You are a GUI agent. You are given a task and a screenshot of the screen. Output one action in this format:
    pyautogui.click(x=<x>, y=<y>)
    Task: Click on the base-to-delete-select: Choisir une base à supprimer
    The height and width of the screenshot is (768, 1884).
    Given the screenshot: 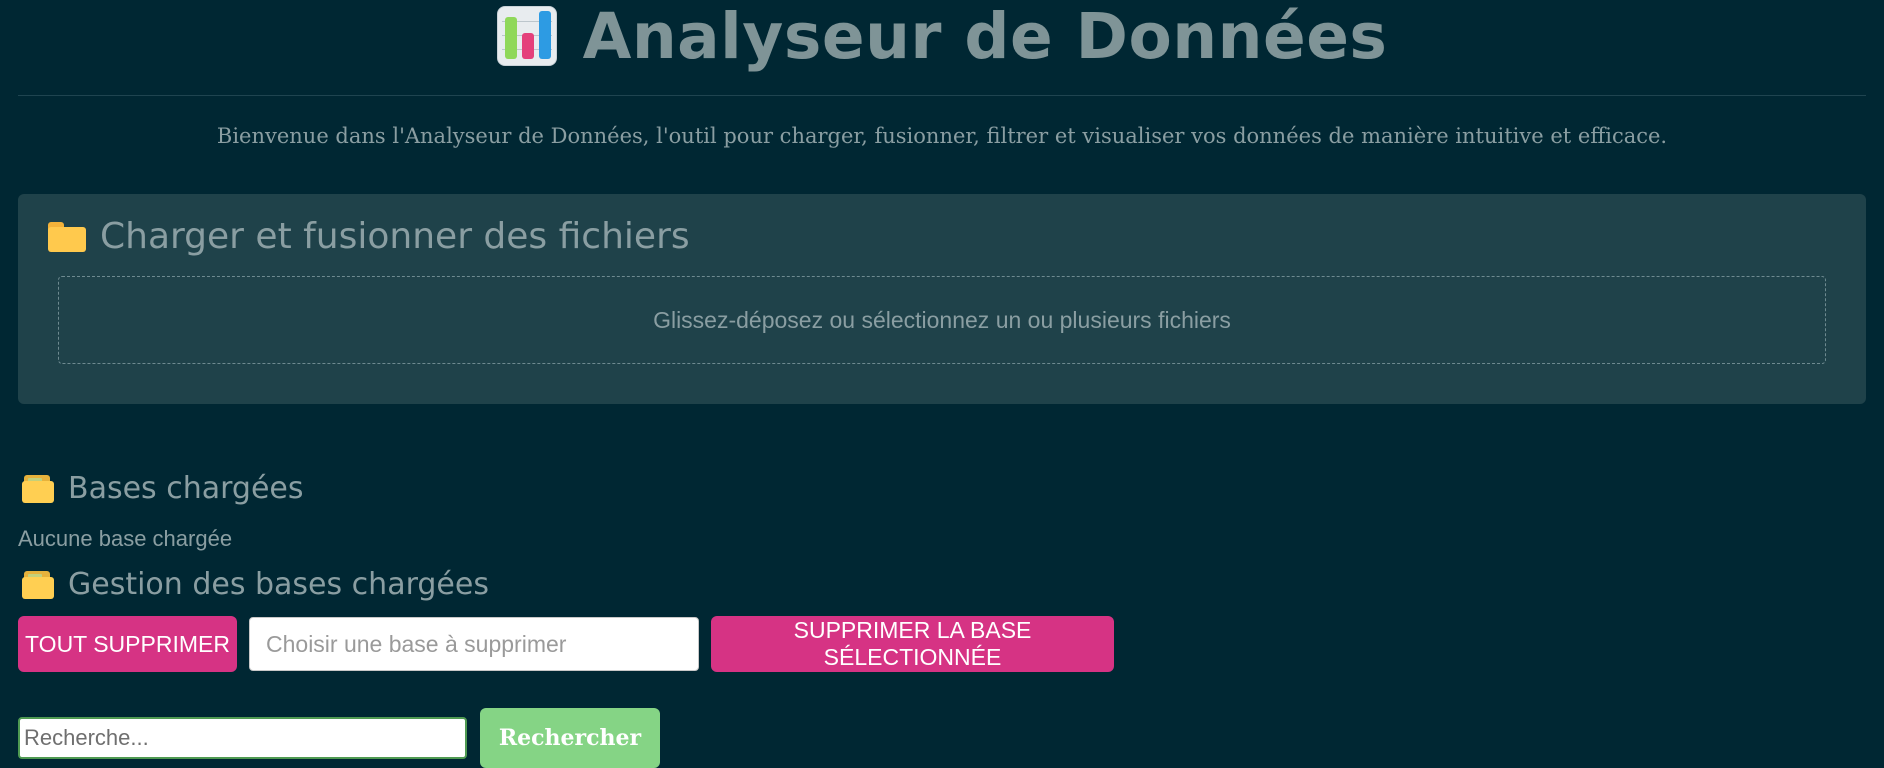 What is the action you would take?
    pyautogui.click(x=474, y=644)
    